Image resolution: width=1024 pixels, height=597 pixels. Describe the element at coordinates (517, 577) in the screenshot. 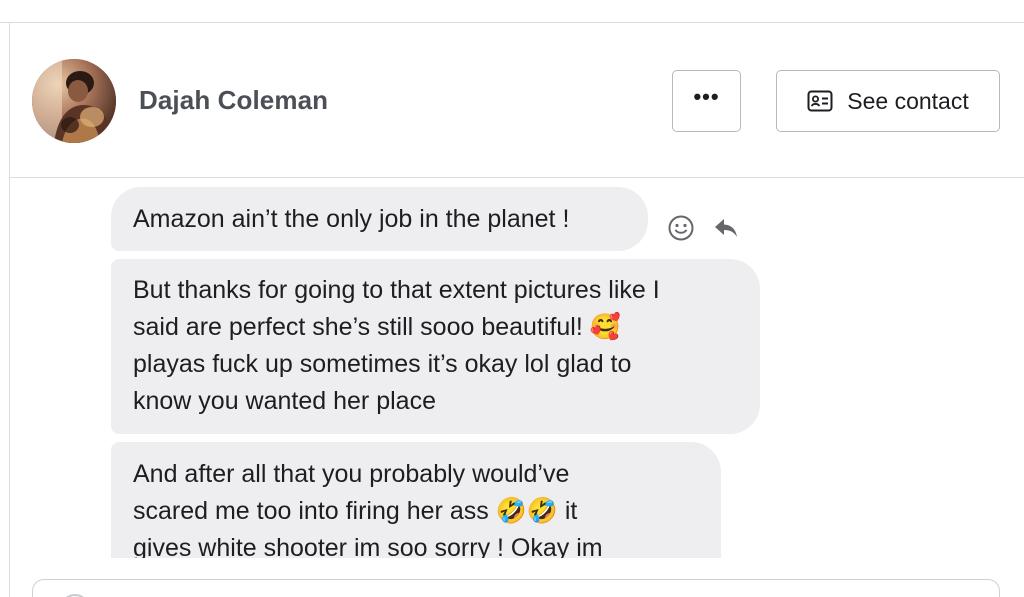

I see `composer-area` at that location.